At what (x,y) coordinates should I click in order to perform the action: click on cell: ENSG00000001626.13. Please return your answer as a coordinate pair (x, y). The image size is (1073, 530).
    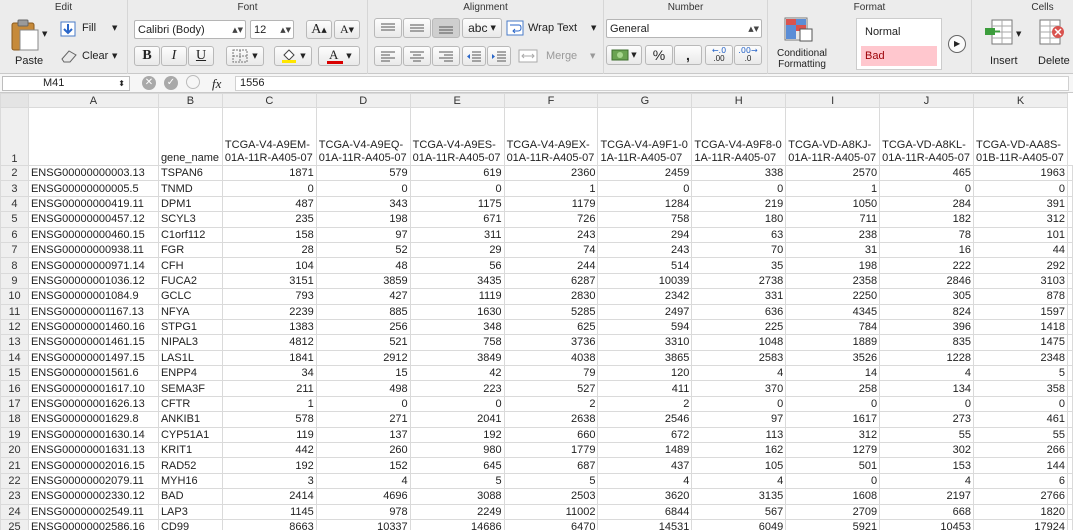
    Looking at the image, I should click on (93, 404).